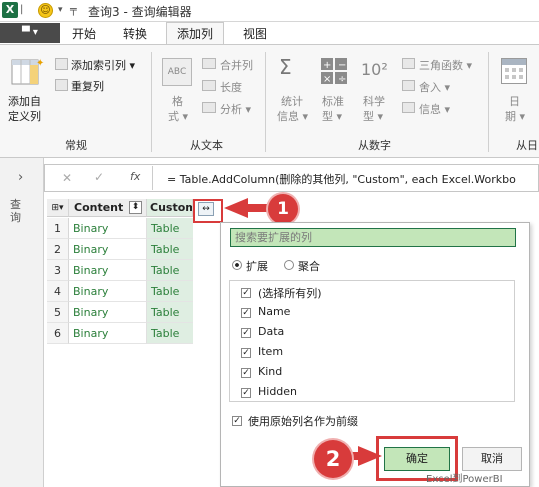  What do you see at coordinates (246, 313) in the screenshot?
I see `column-checkbox-name: ✓` at bounding box center [246, 313].